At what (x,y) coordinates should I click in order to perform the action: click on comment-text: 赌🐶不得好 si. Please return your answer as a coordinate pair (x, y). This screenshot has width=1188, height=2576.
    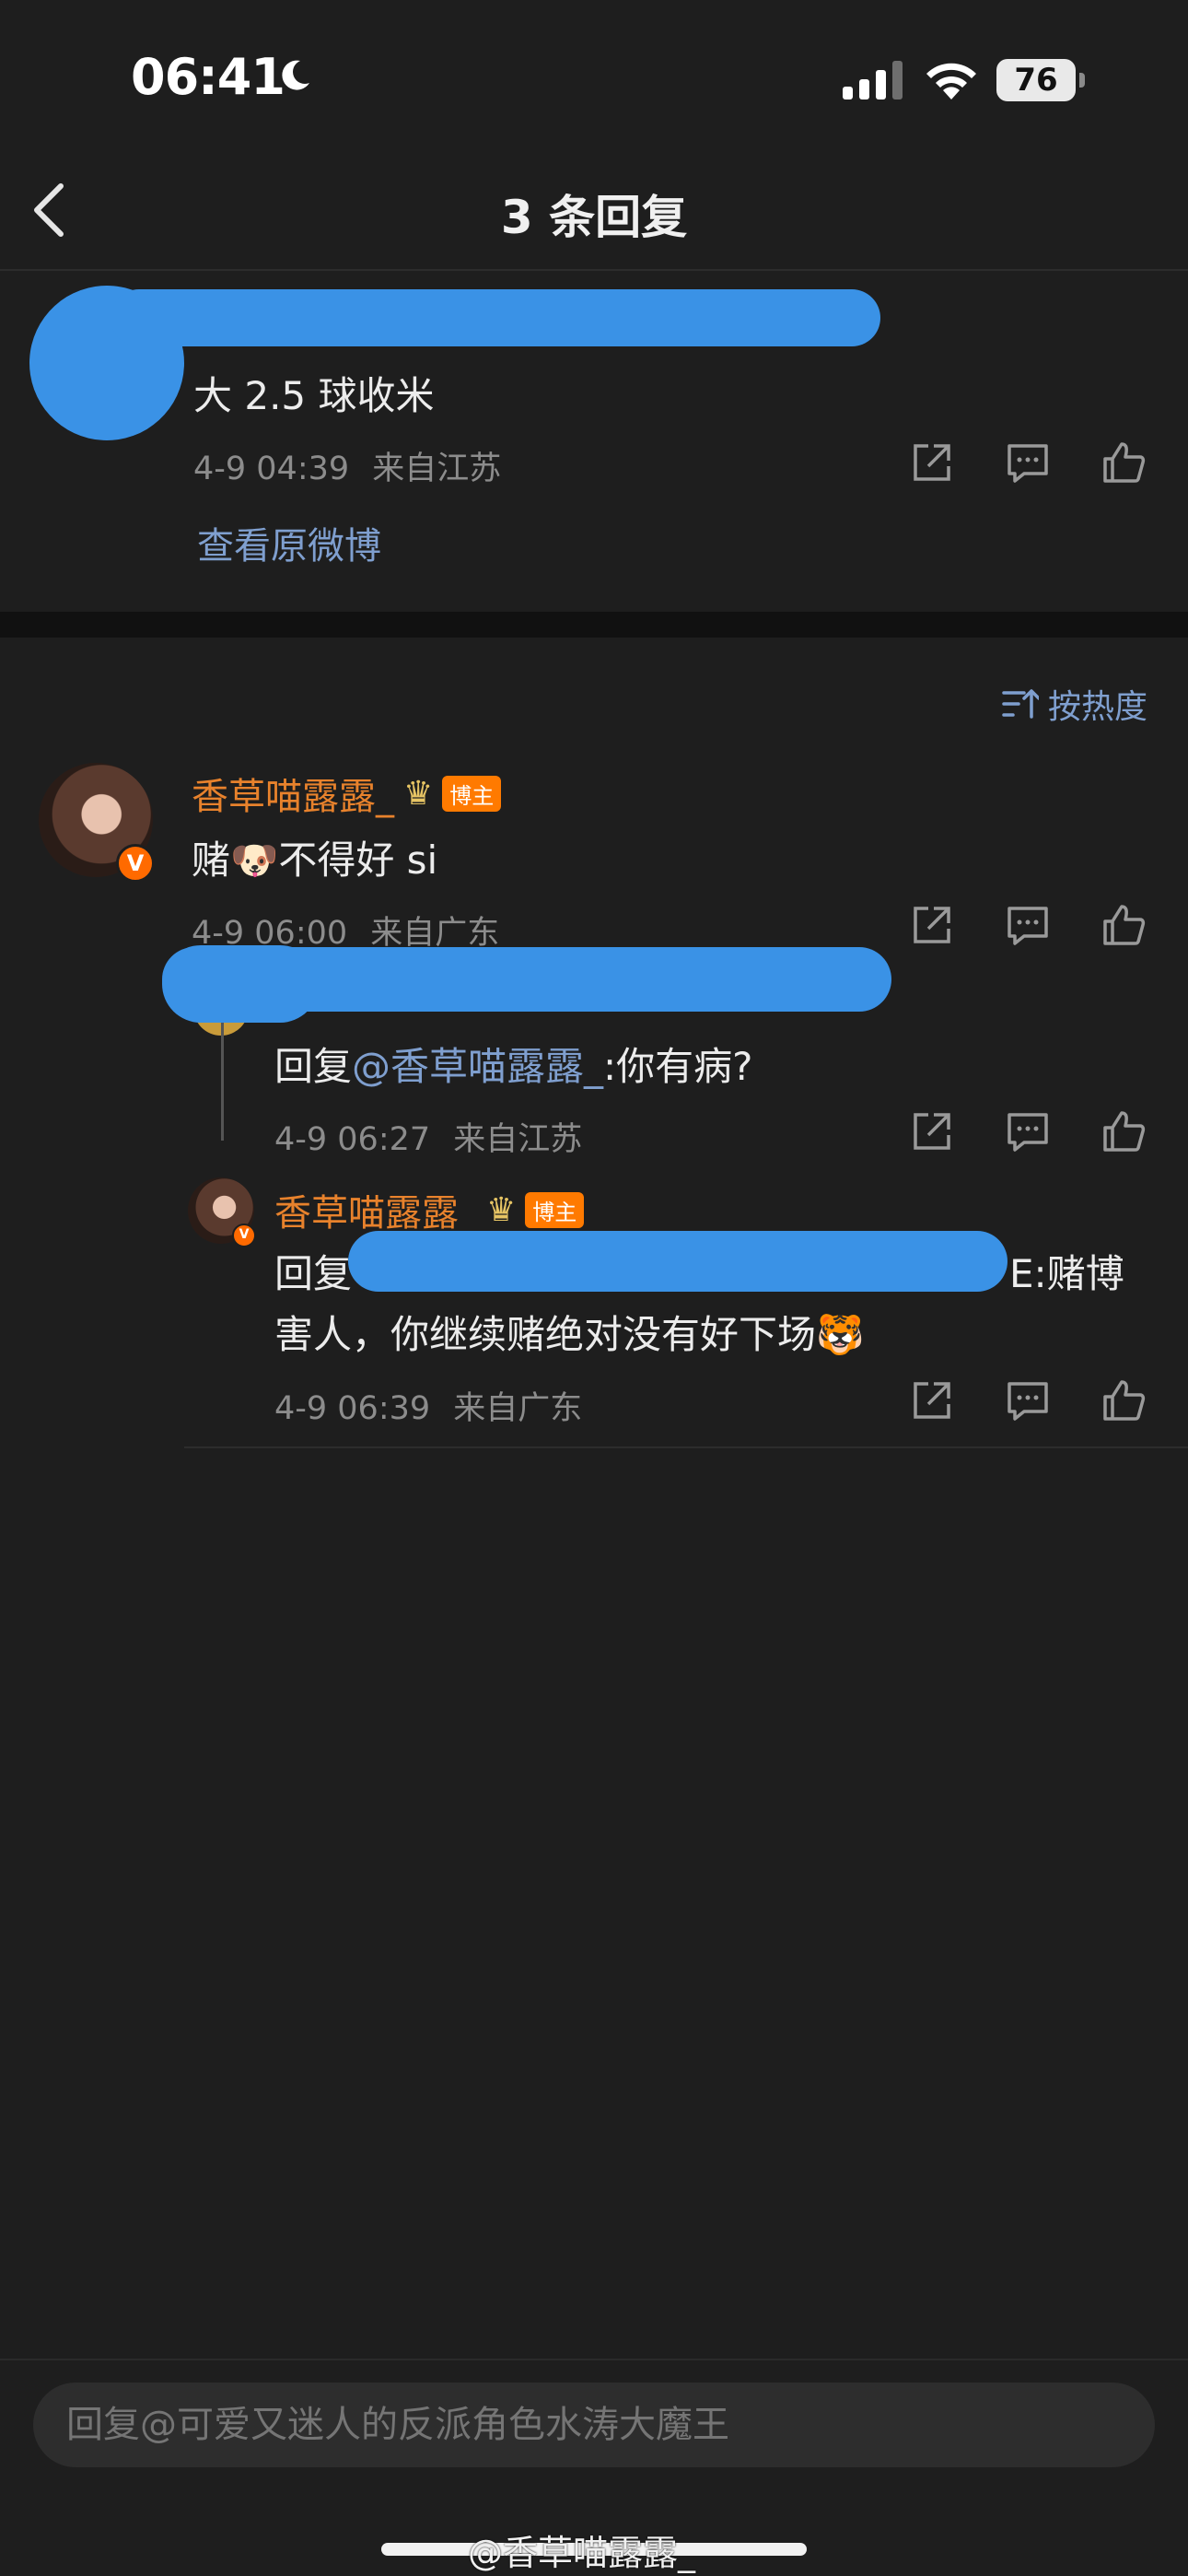
    Looking at the image, I should click on (315, 860).